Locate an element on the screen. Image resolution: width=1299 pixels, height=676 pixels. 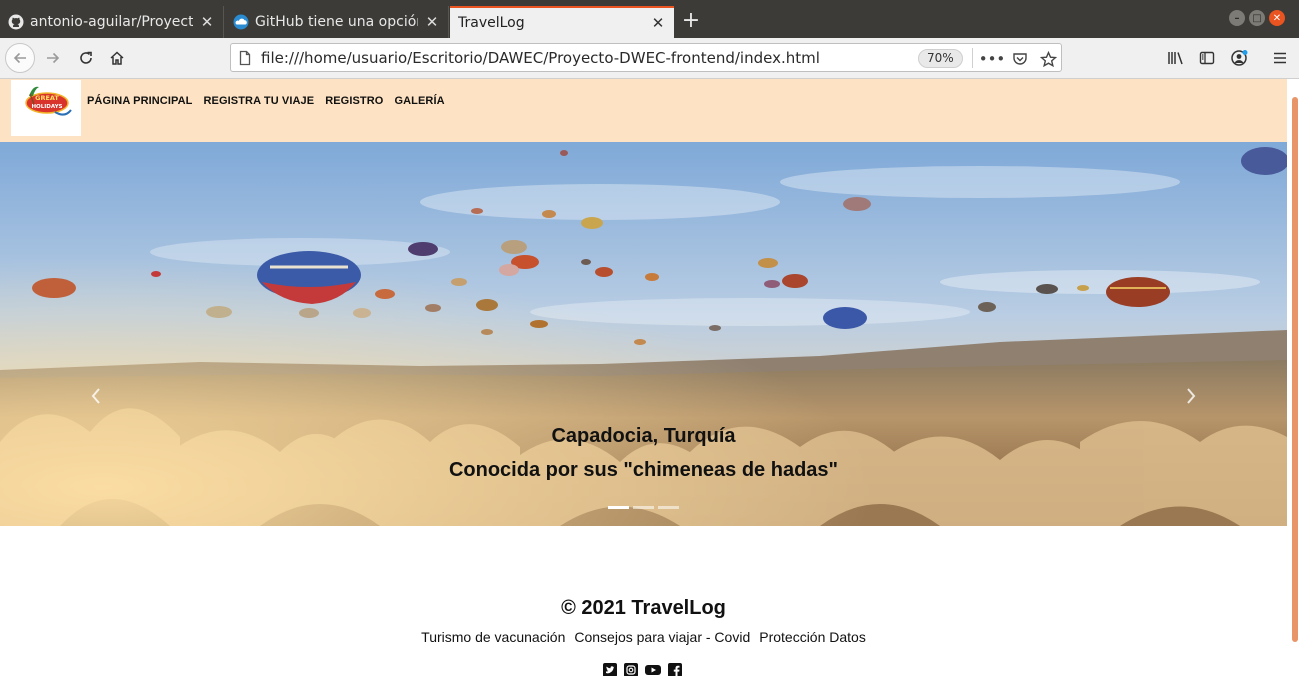
tab-github-repo: antonio-aguilar/Proyecto ✕ is located at coordinates (112, 22).